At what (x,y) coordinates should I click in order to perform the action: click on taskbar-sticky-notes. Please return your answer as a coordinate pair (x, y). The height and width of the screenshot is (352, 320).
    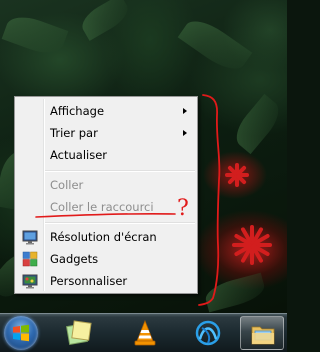
    Looking at the image, I should click on (79, 333).